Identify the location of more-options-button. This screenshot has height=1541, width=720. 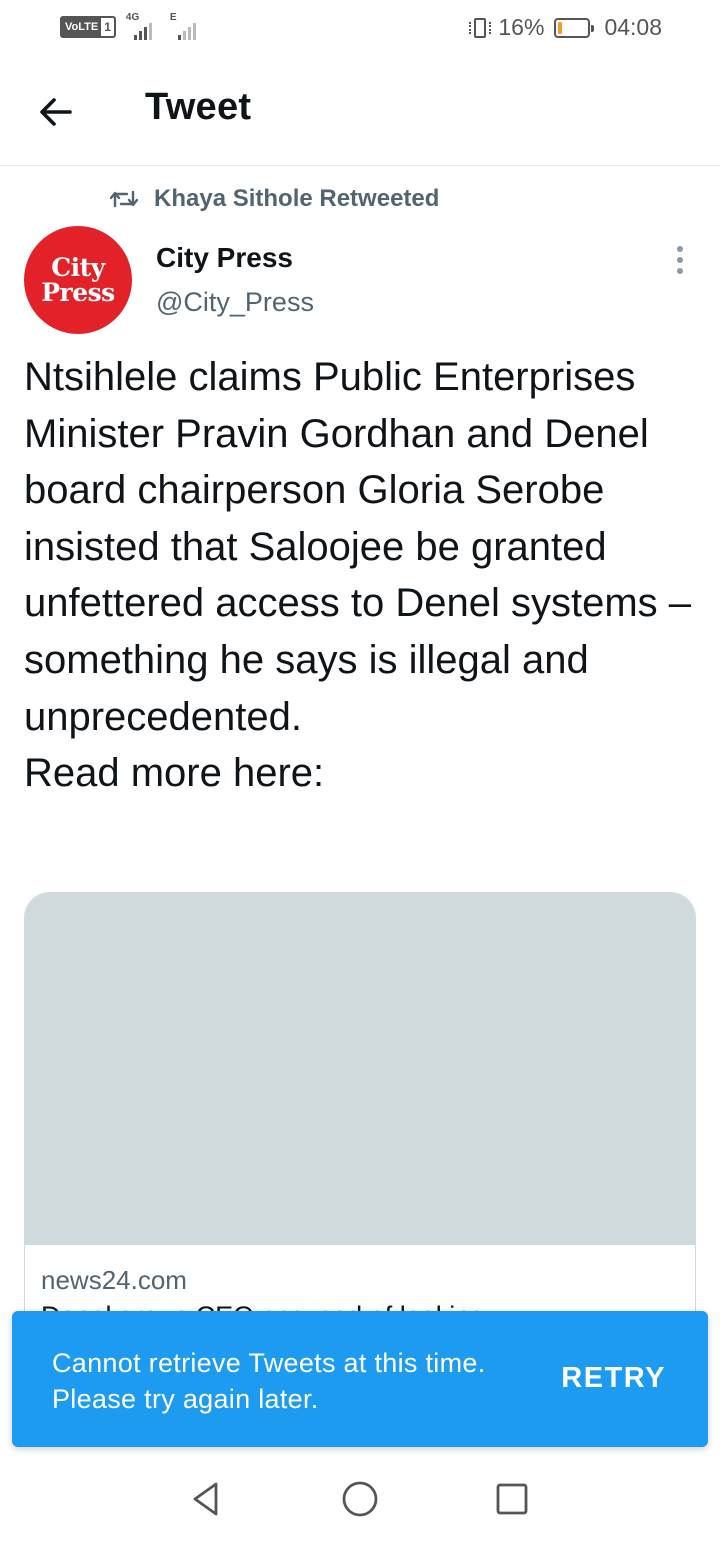
(680, 260).